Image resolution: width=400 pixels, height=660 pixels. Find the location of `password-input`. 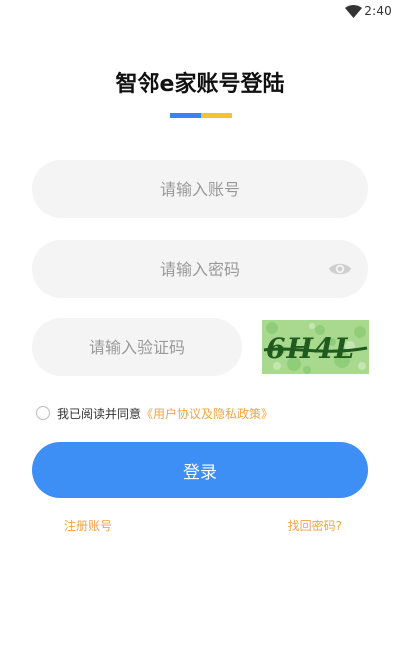

password-input is located at coordinates (200, 269).